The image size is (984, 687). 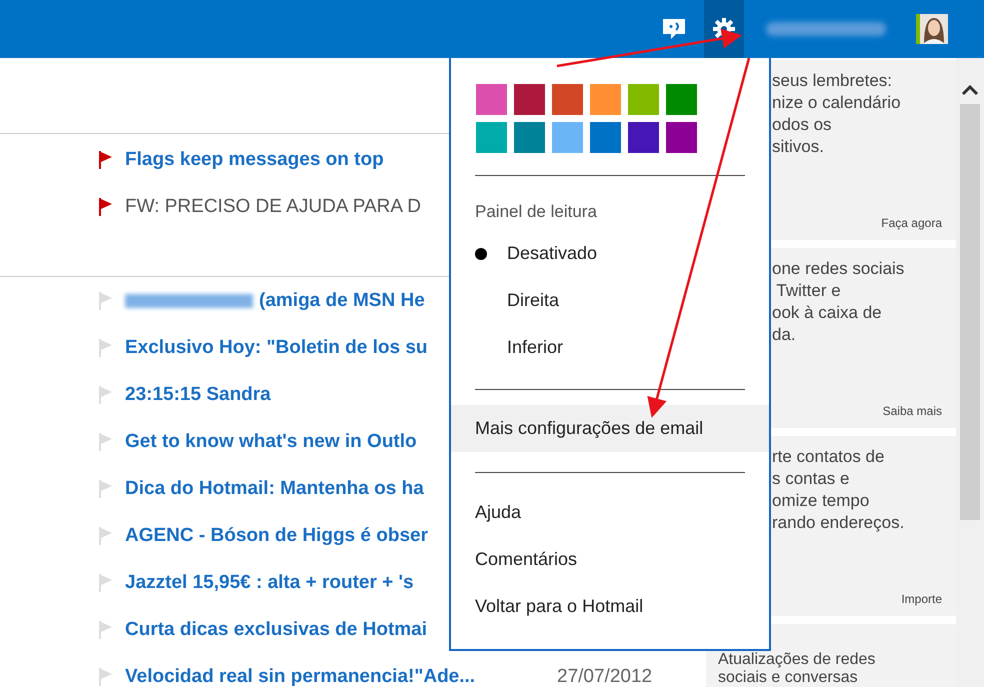 What do you see at coordinates (674, 29) in the screenshot?
I see `chat-icon` at bounding box center [674, 29].